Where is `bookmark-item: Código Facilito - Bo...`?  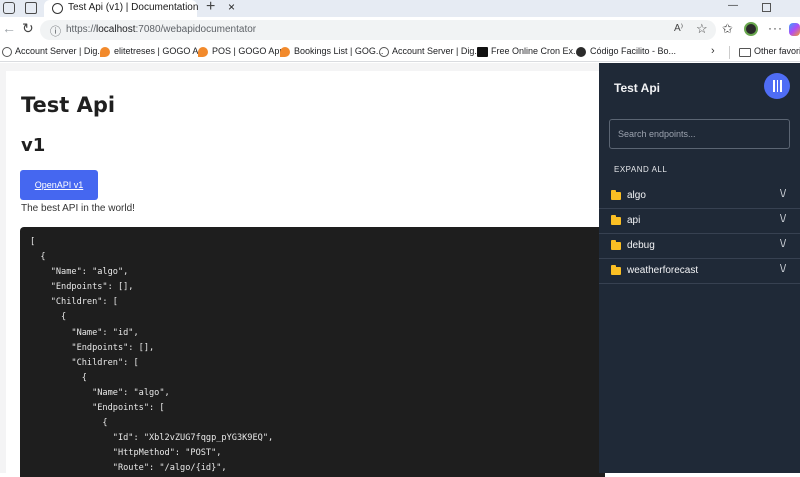
bookmark-item: Código Facilito - Bo... is located at coordinates (633, 51).